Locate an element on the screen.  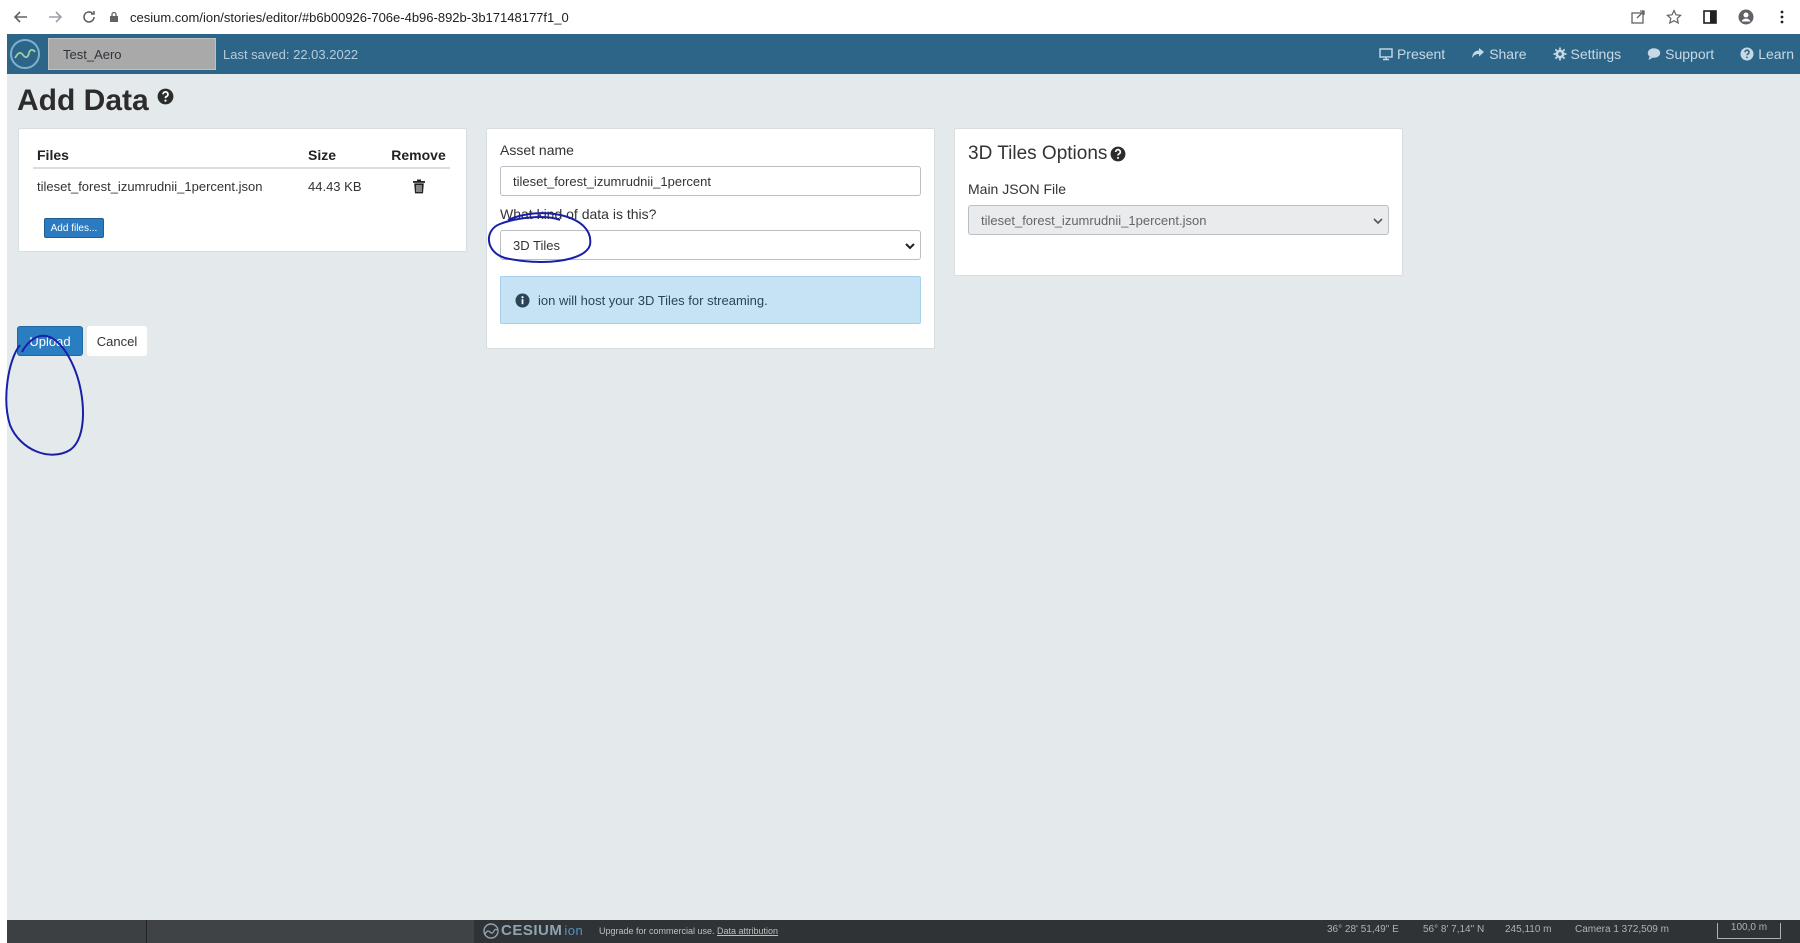
last-saved-text: Last saved: 22.03.2022 is located at coordinates (291, 54).